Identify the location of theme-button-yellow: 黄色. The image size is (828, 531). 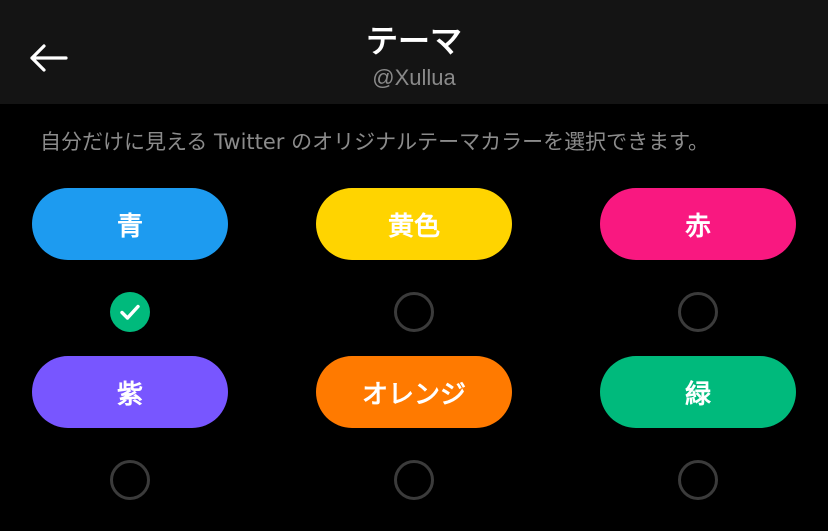
(414, 224).